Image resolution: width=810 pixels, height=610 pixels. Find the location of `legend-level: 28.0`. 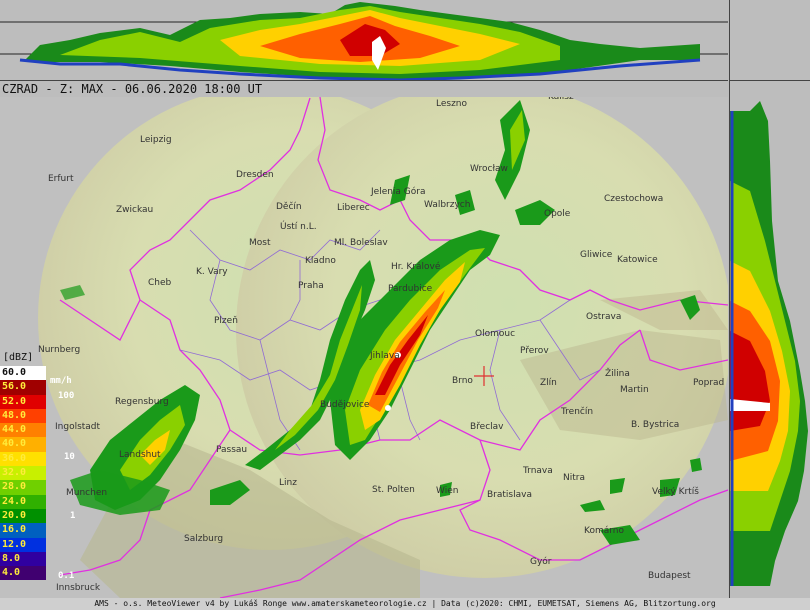

legend-level: 28.0 is located at coordinates (23, 487).